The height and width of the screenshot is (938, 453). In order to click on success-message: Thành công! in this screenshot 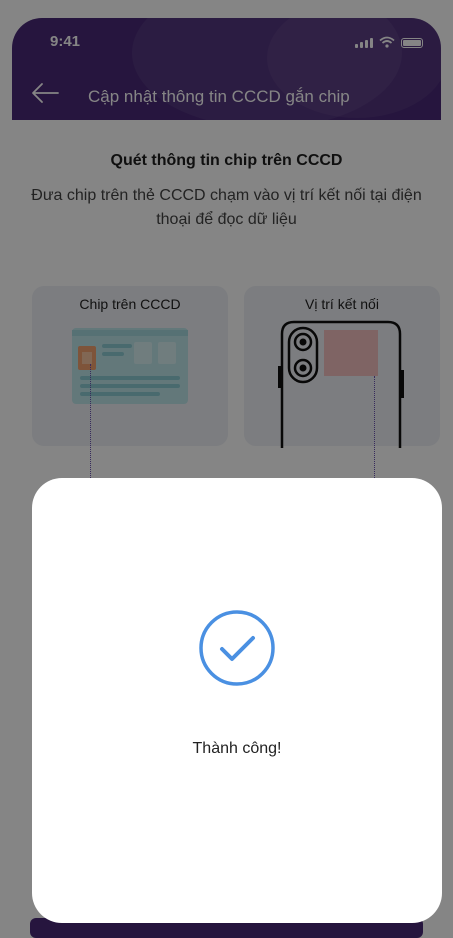, I will do `click(237, 748)`.